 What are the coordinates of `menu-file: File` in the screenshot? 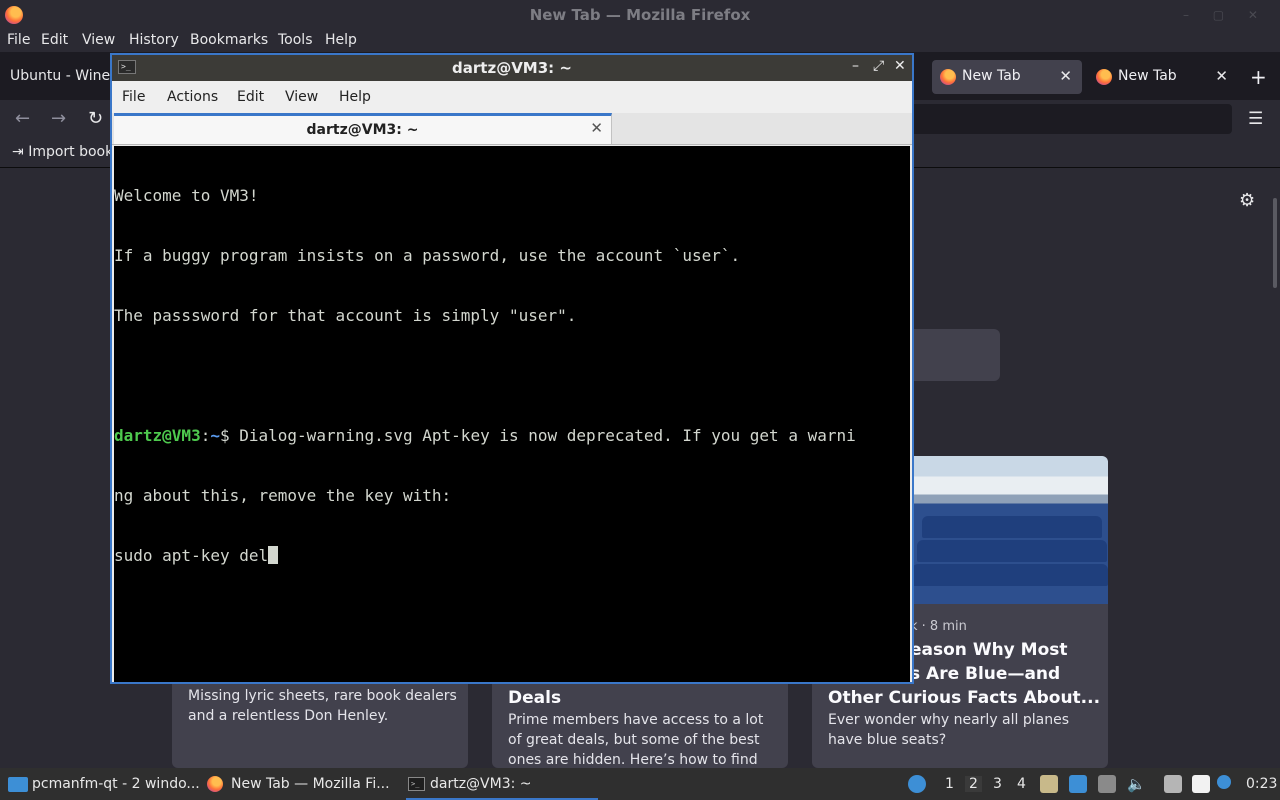 It's located at (18, 40).